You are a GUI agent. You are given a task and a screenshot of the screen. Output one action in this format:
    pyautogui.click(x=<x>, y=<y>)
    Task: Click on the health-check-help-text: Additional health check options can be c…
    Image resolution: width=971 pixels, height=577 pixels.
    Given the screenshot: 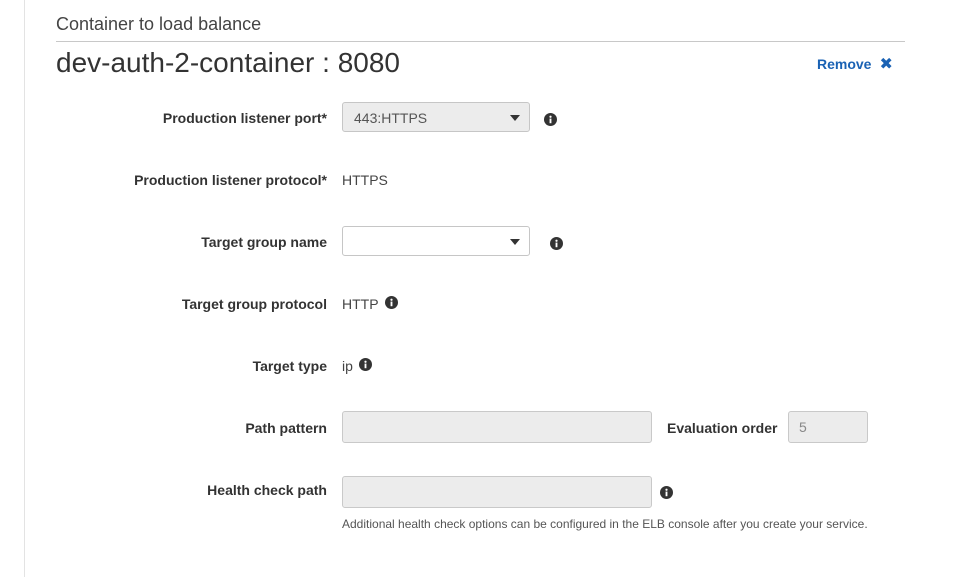 What is the action you would take?
    pyautogui.click(x=605, y=524)
    